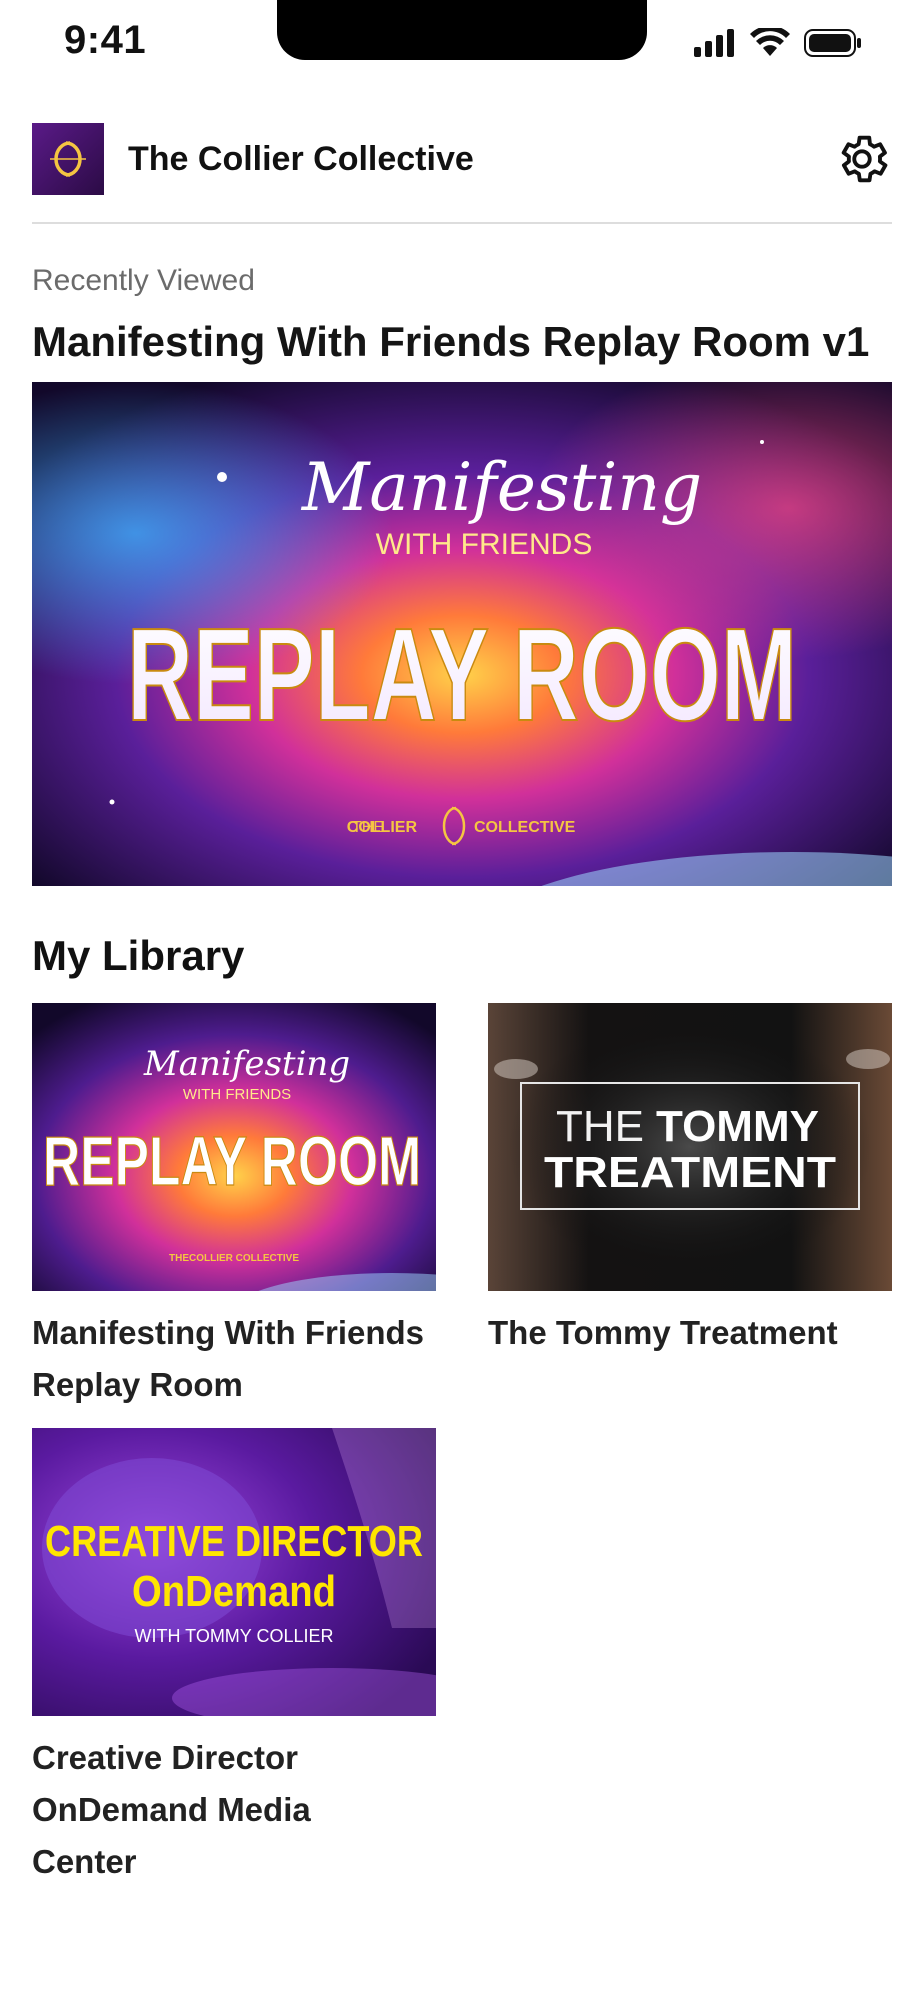  I want to click on tommy-treatment-thumbnail: THE TOMMY TREATMENT, so click(690, 1147).